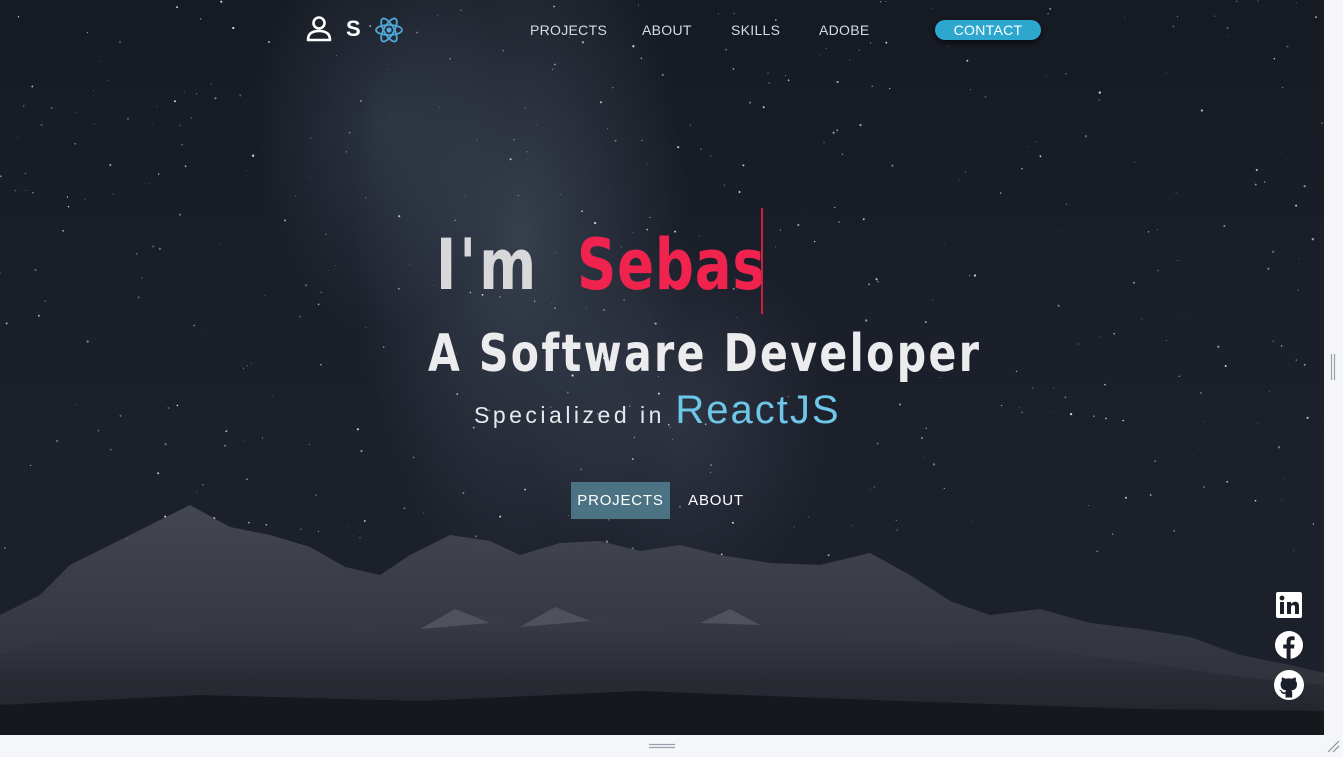 Image resolution: width=1343 pixels, height=757 pixels. I want to click on navbar: S PROJECTS ABOUT SKILLS ADOBE CONTACT, so click(662, 30).